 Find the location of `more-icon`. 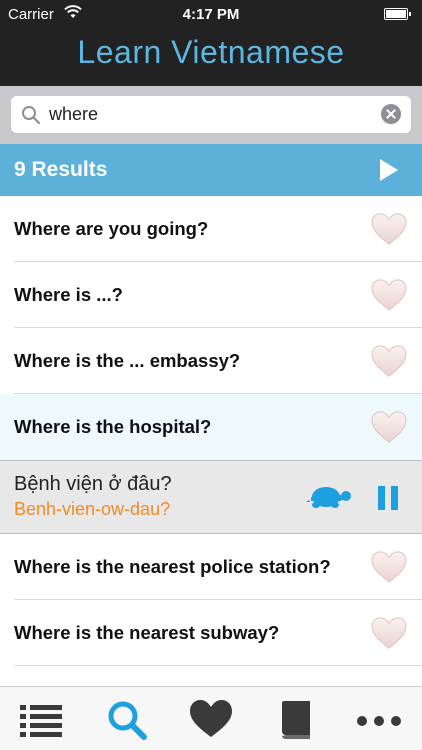

more-icon is located at coordinates (379, 719).